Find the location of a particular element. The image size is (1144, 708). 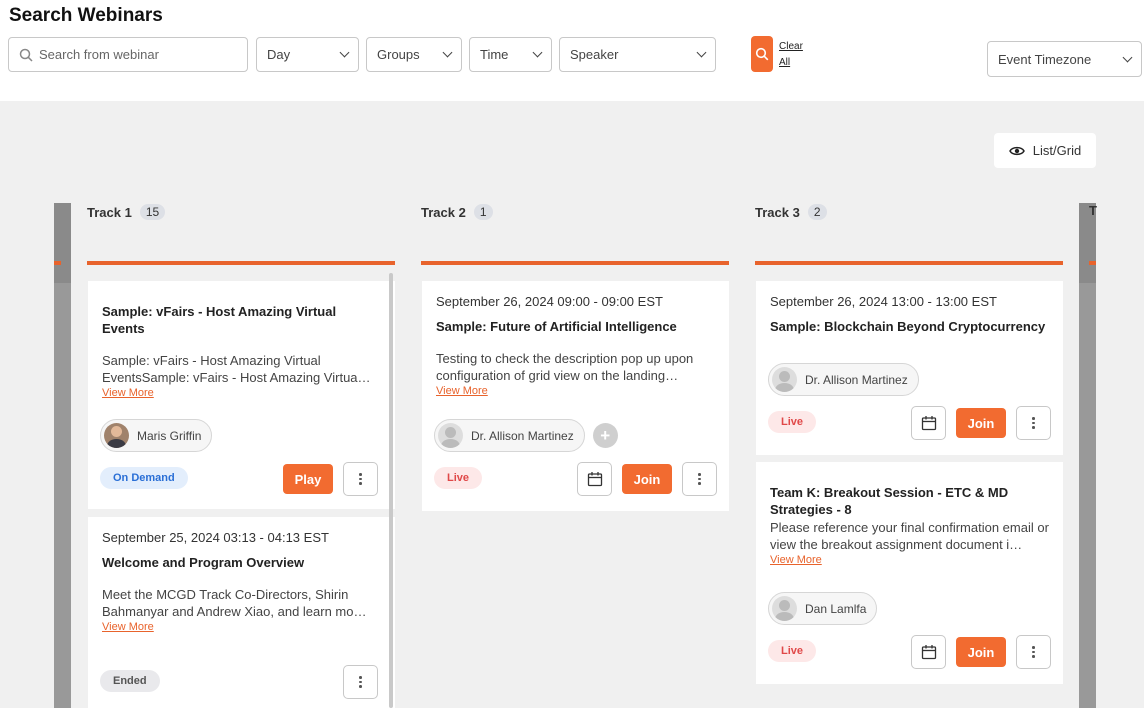

speaker-select-label: Speaker is located at coordinates (594, 54).